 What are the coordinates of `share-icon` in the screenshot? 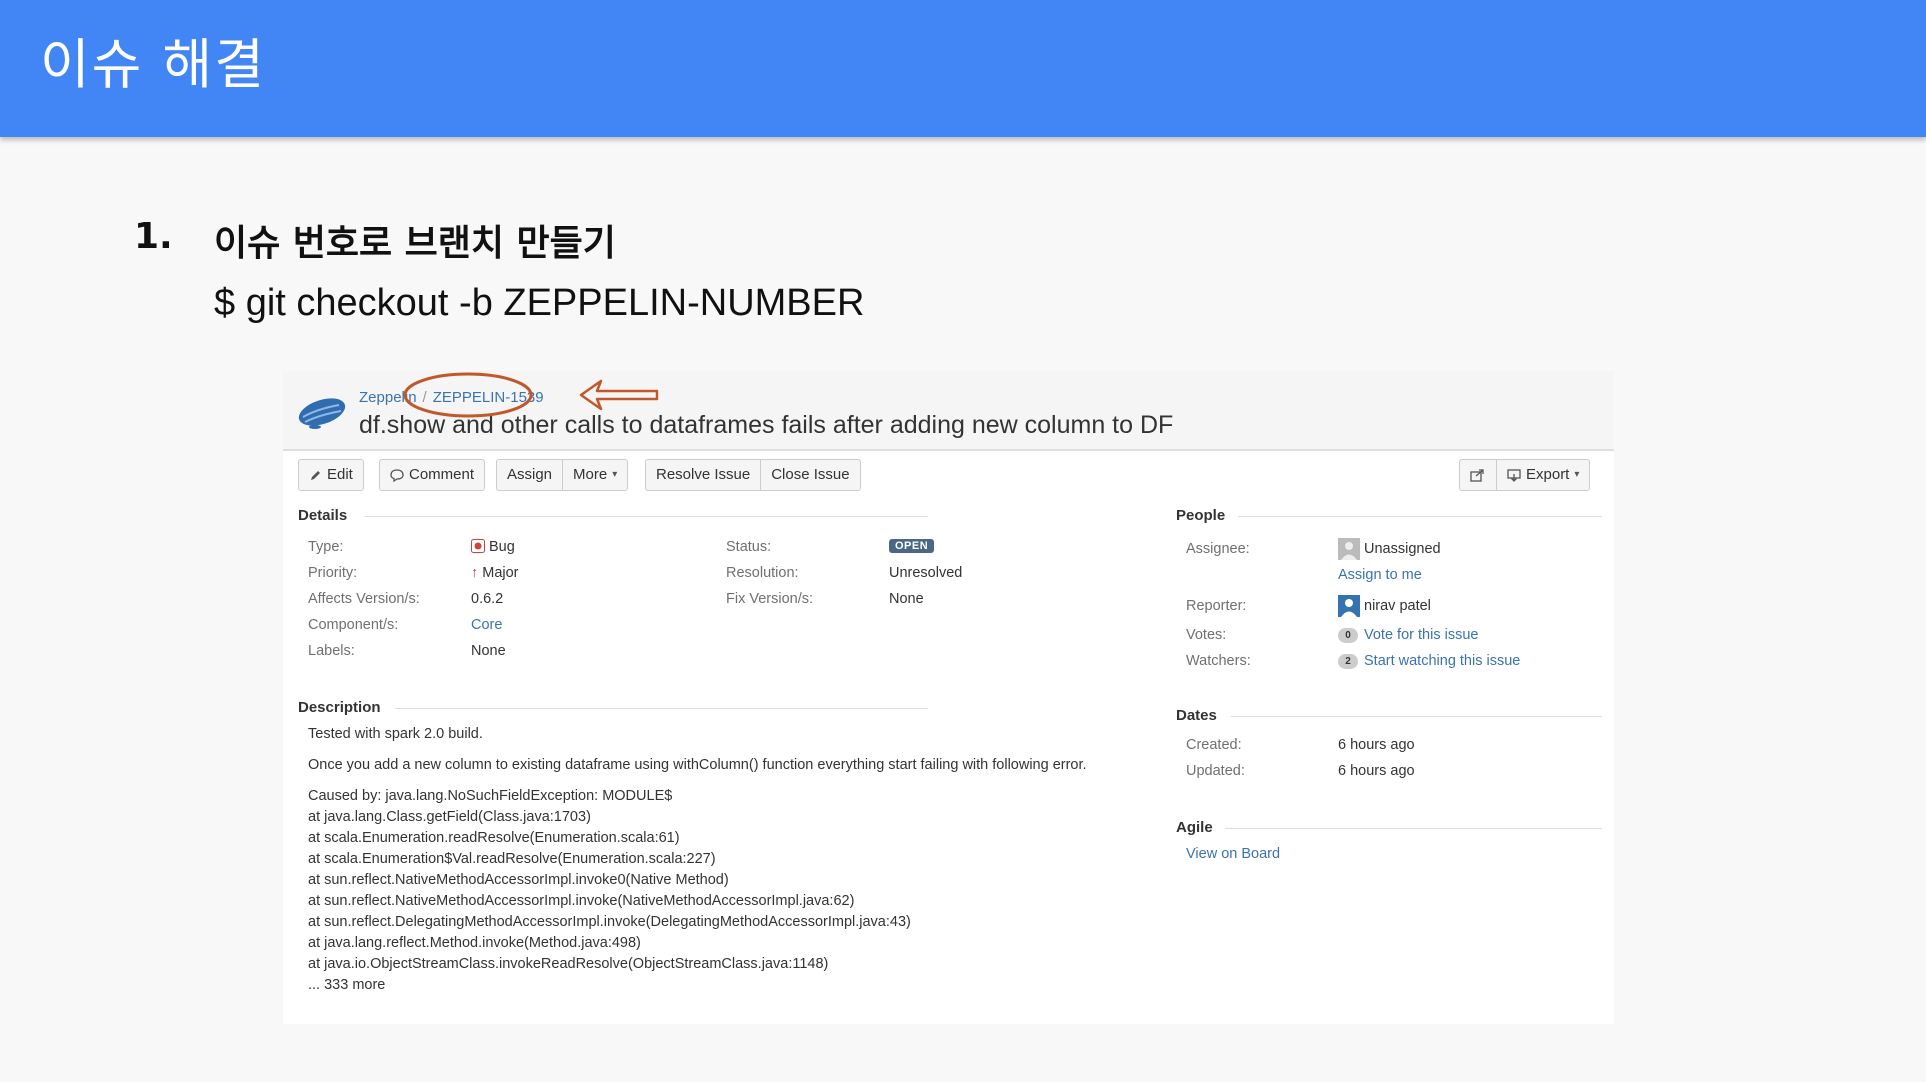 It's located at (1477, 475).